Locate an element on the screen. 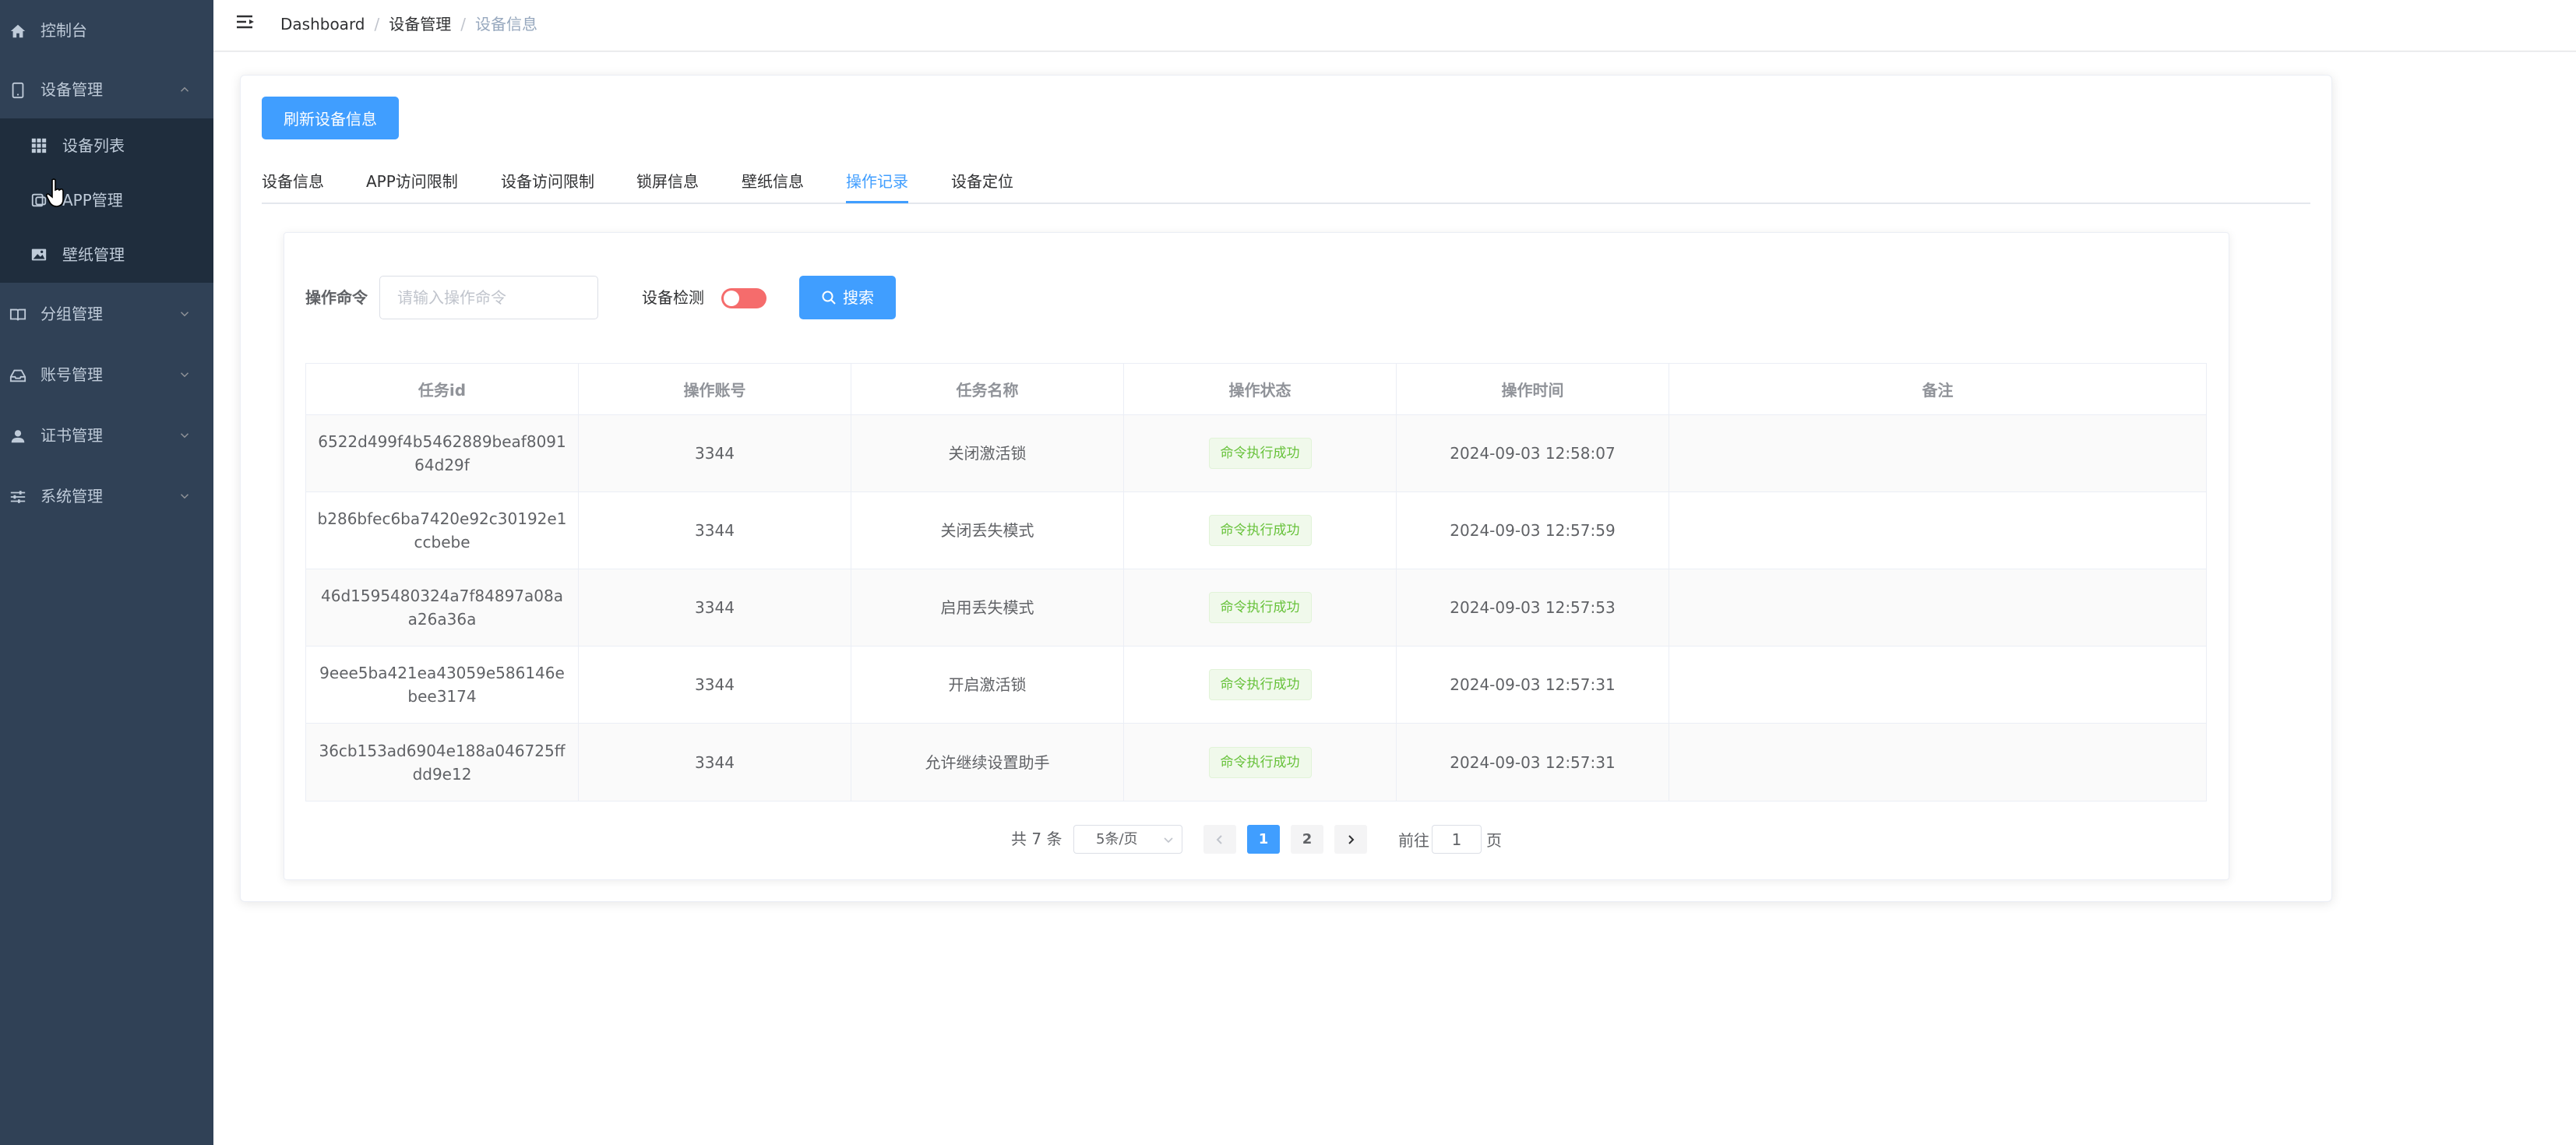 This screenshot has width=2576, height=1145. column-header-status: 操作状态 is located at coordinates (1261, 389).